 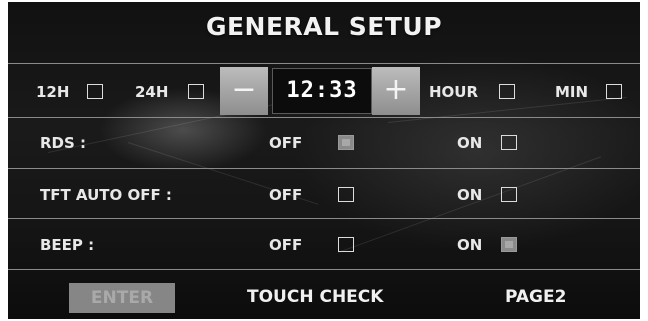 What do you see at coordinates (507, 109) in the screenshot?
I see `background-streak` at bounding box center [507, 109].